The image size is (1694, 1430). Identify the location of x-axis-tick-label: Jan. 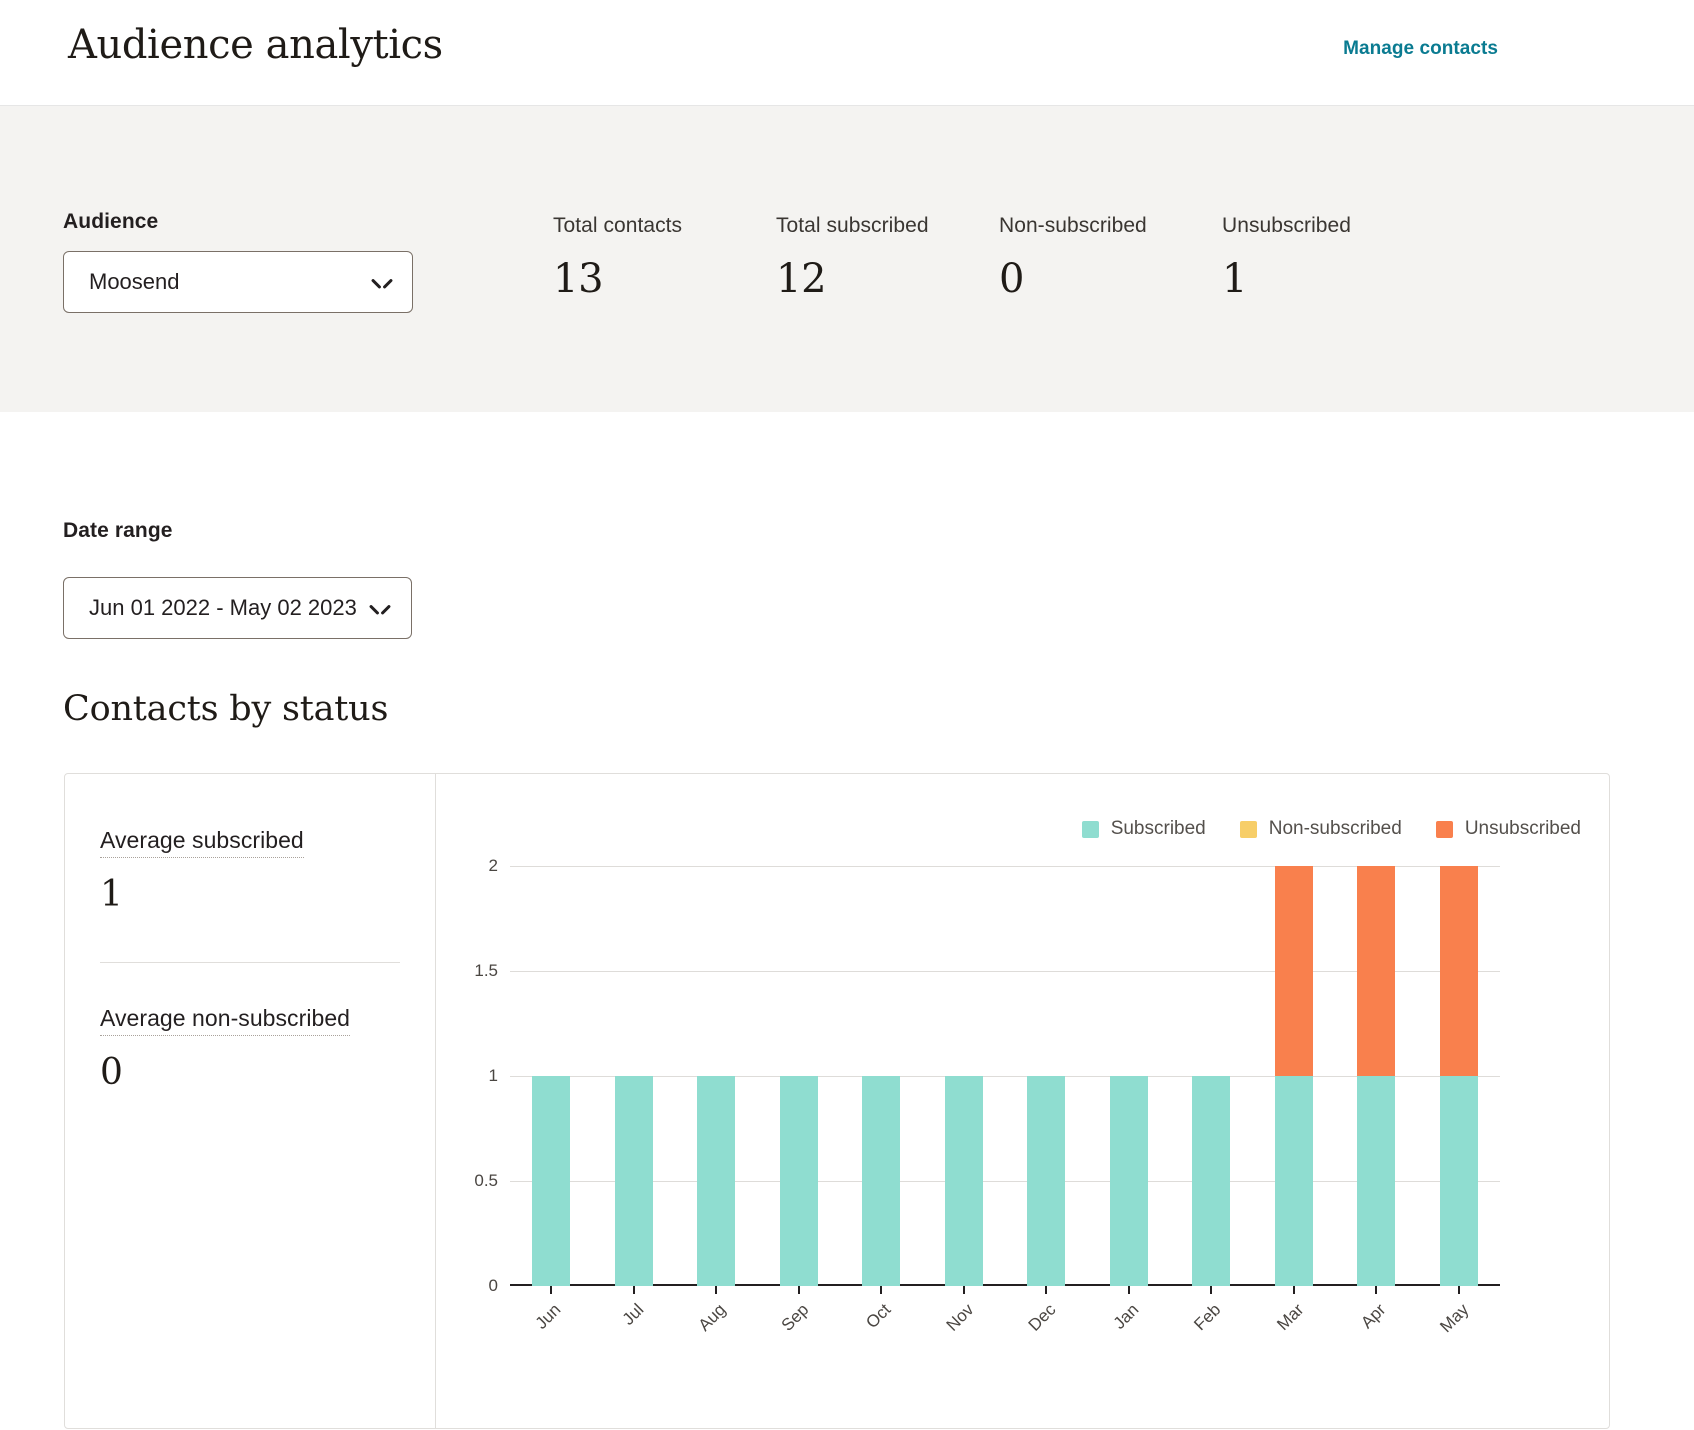
(1126, 1316).